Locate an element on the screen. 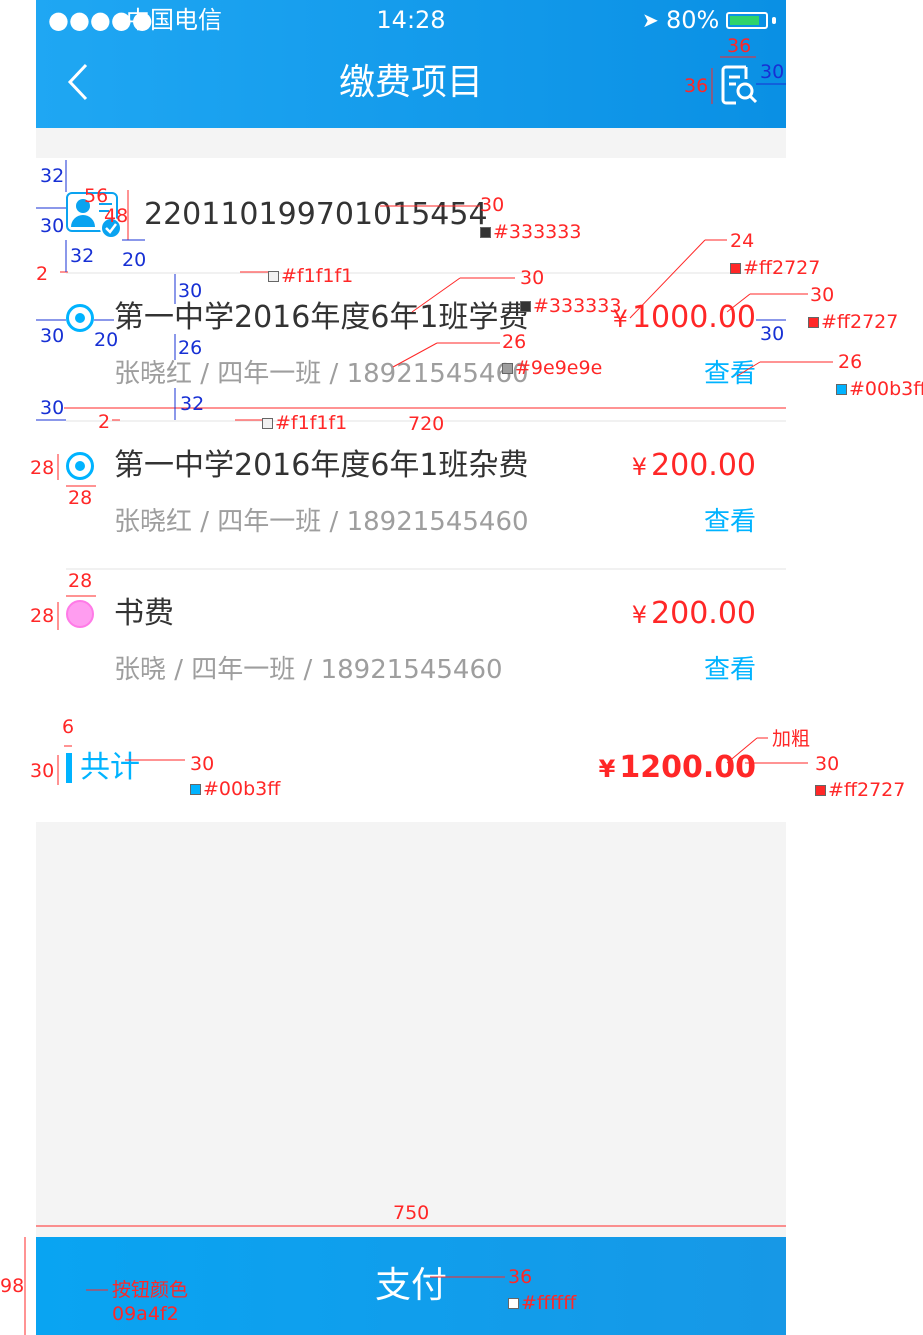 This screenshot has width=923, height=1335. nav-header: ●●●●● 中国电信 14:28 ➤ 80% 缴费项目 is located at coordinates (411, 64).